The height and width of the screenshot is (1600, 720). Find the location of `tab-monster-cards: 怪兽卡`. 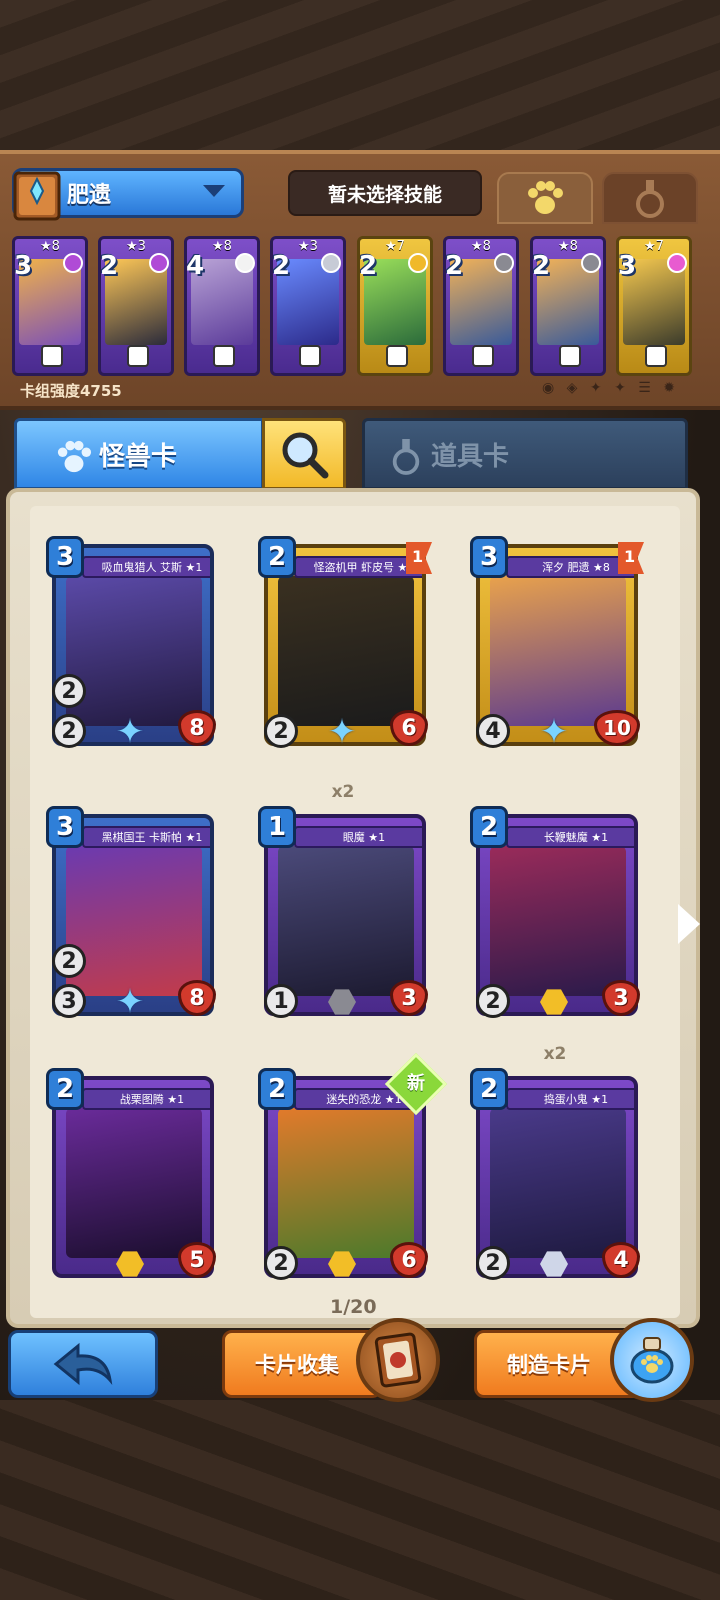

tab-monster-cards: 怪兽卡 is located at coordinates (139, 454).